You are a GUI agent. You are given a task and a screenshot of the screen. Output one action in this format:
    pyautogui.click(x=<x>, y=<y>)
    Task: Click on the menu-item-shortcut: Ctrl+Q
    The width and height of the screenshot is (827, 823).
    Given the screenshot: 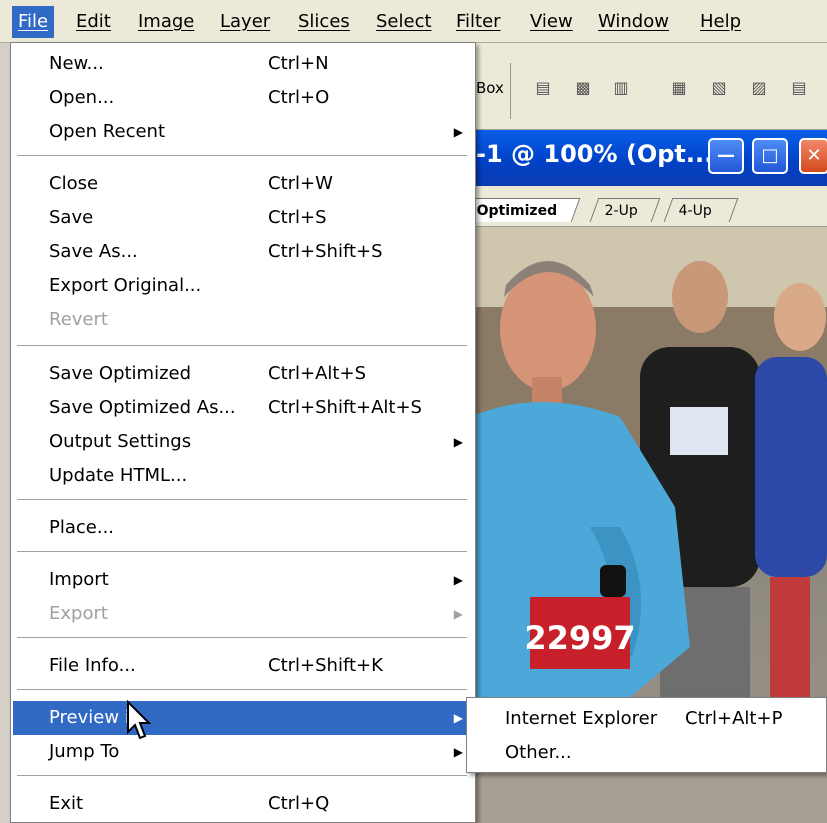 What is the action you would take?
    pyautogui.click(x=299, y=803)
    